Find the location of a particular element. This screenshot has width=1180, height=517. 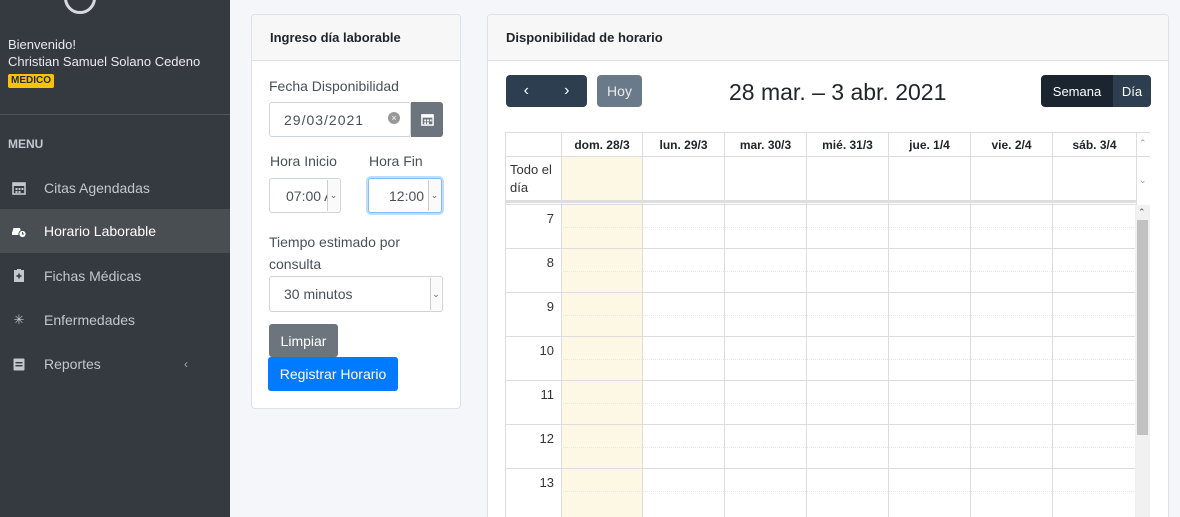

hour-row: 10 is located at coordinates (821, 358).